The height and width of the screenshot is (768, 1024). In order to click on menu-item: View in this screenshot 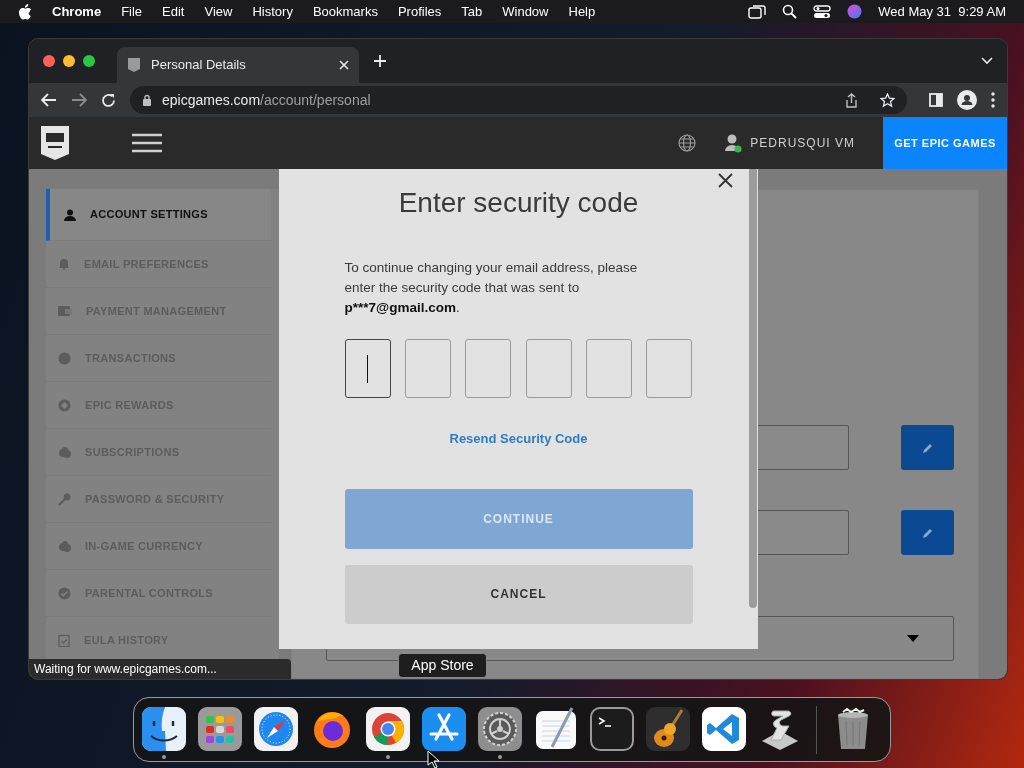, I will do `click(218, 11)`.